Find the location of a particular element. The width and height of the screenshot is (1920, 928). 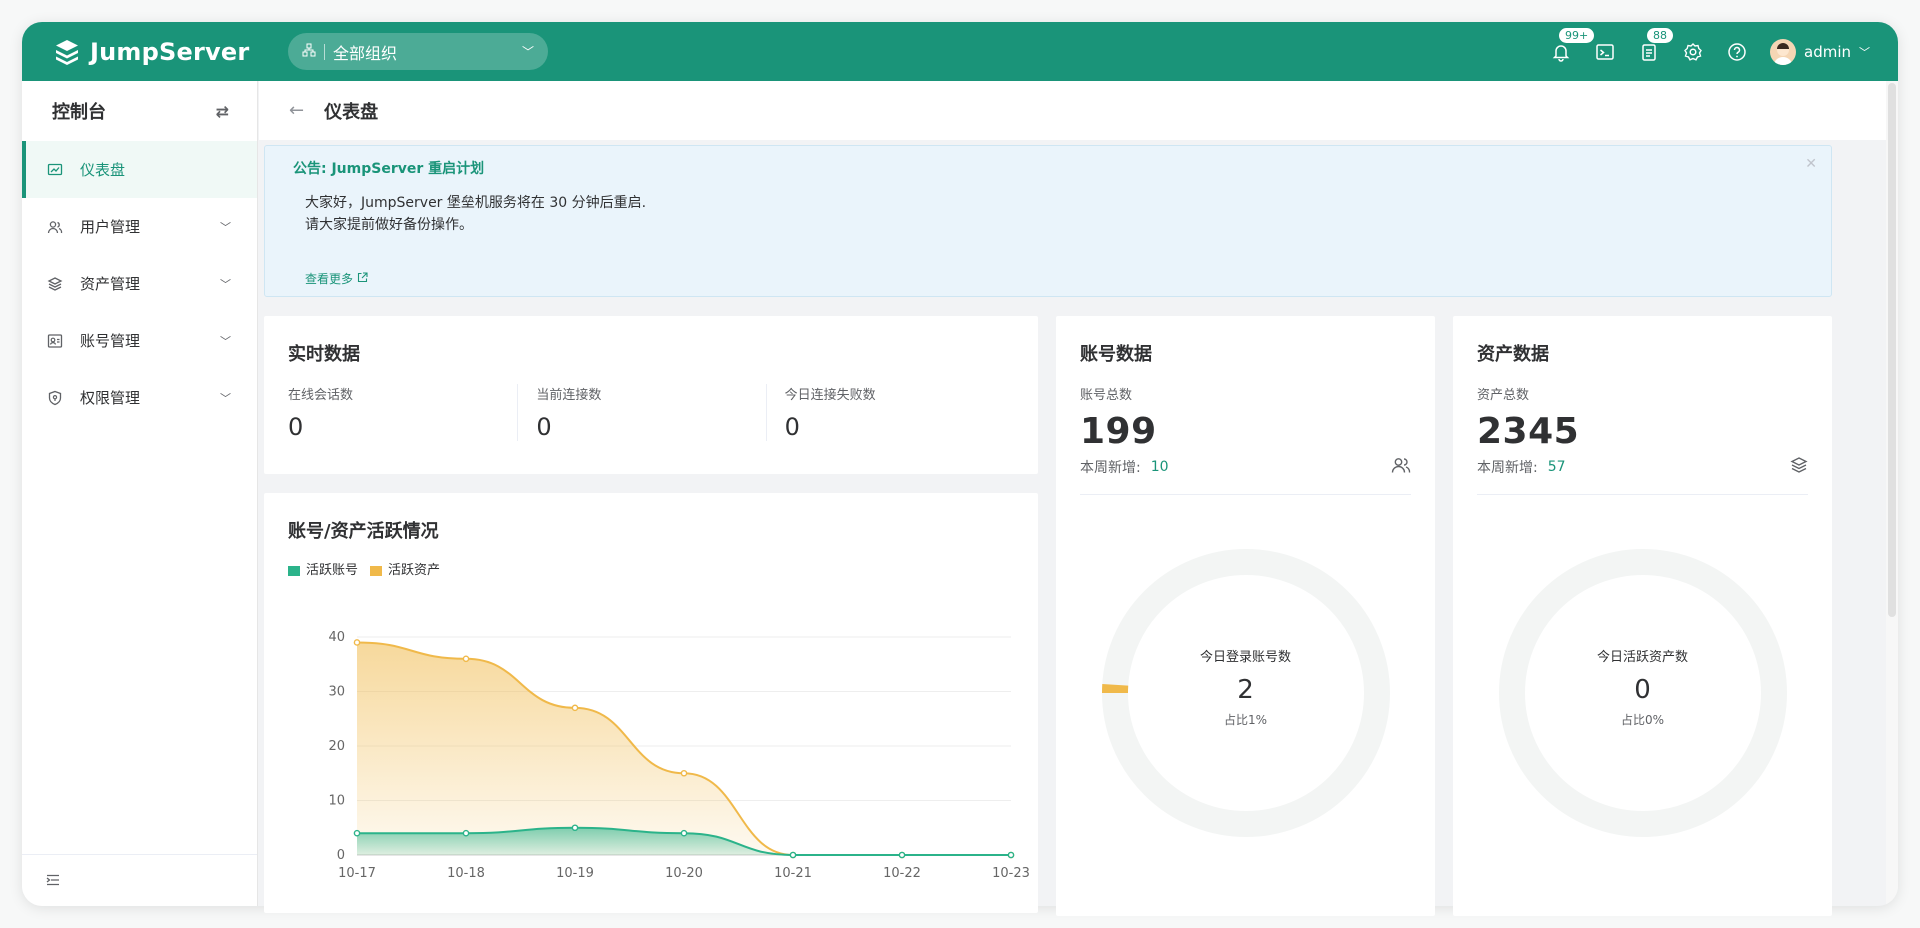

y-tick-label: 10 is located at coordinates (336, 801).